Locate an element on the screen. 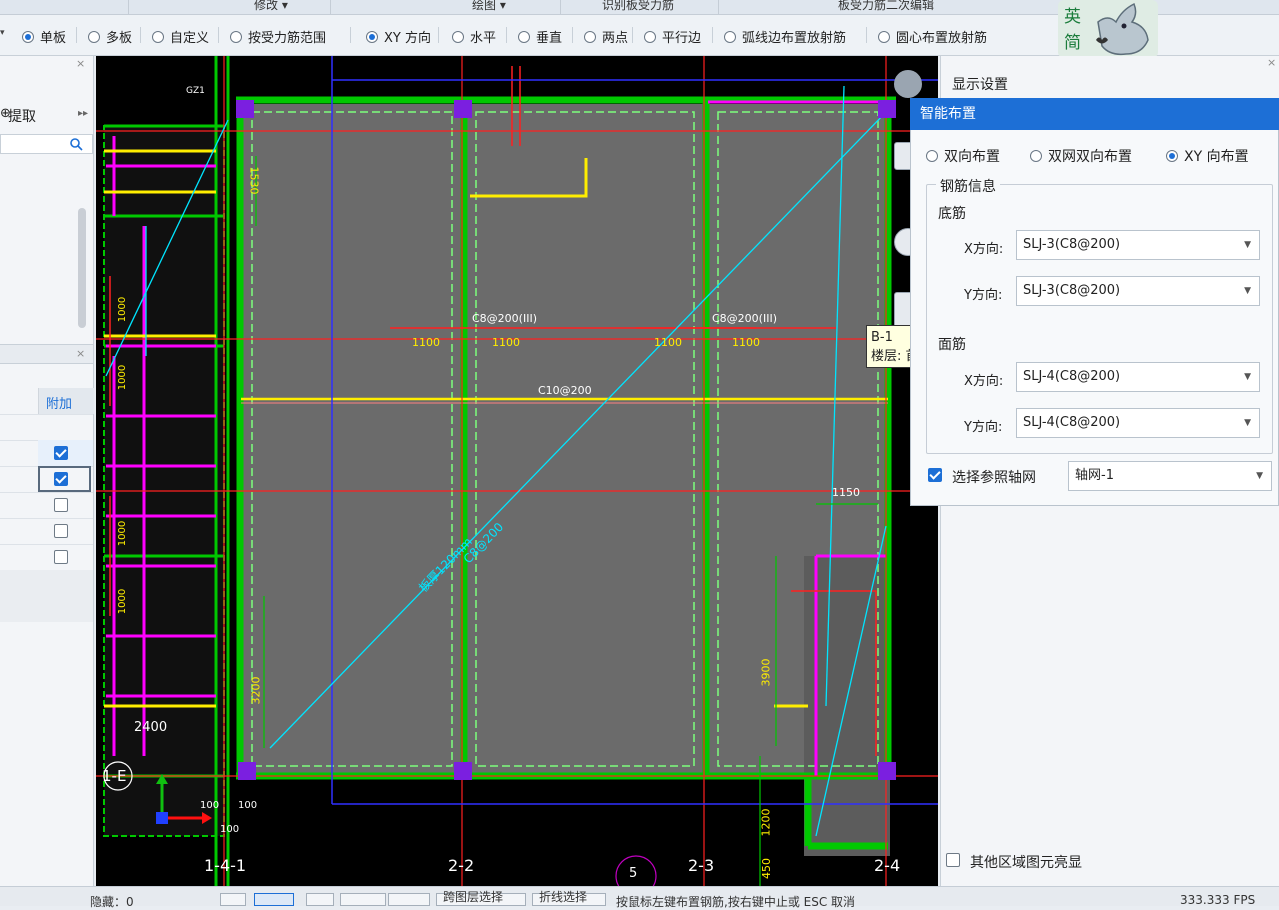 The width and height of the screenshot is (1279, 910). top-y-combo: SLJ-4(C8@200) ▼ is located at coordinates (1138, 423).